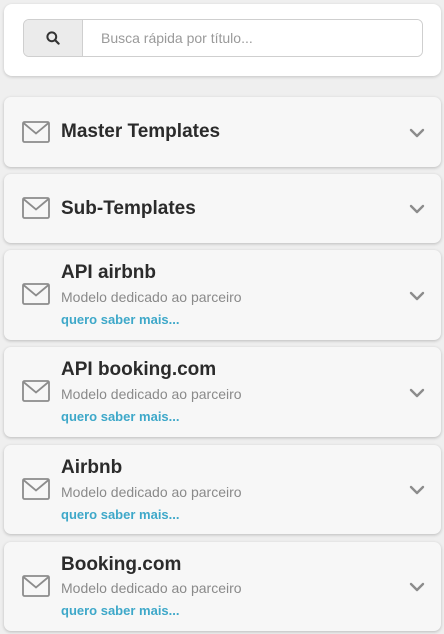 Image resolution: width=444 pixels, height=634 pixels. Describe the element at coordinates (139, 369) in the screenshot. I see `section-title: API booking.com` at that location.